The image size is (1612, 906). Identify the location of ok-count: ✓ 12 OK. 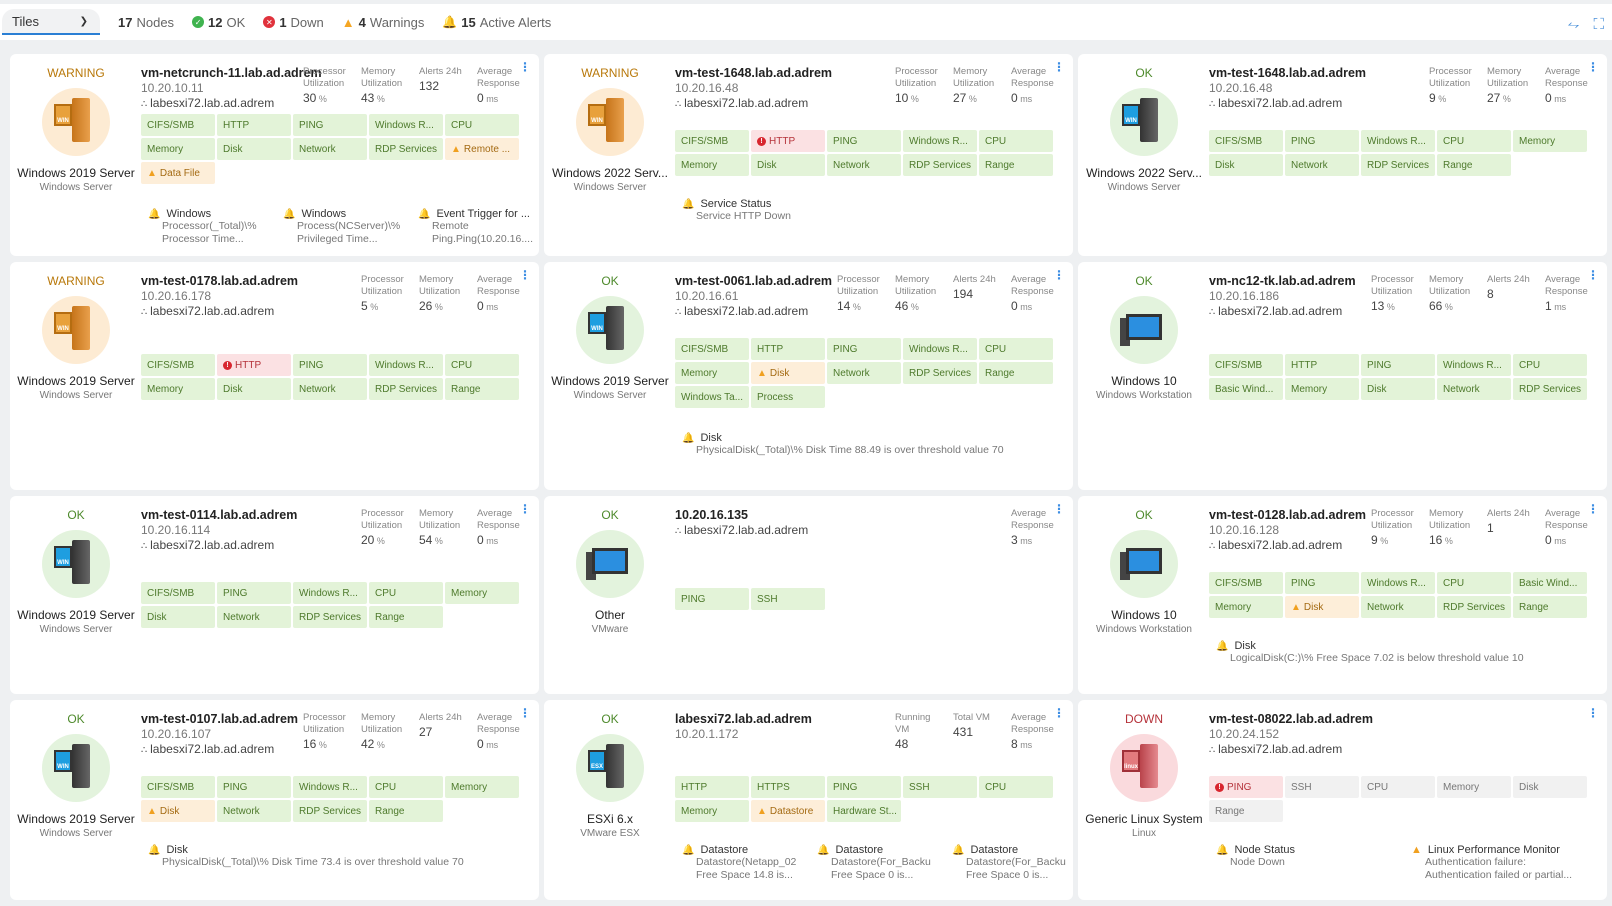
(218, 22).